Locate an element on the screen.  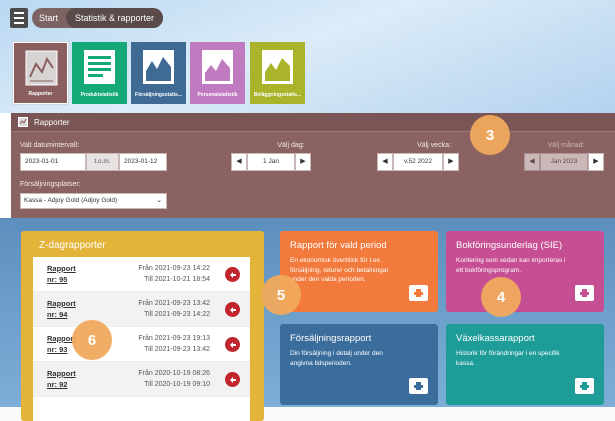
breadcrumb-start: Start is located at coordinates (49, 18).